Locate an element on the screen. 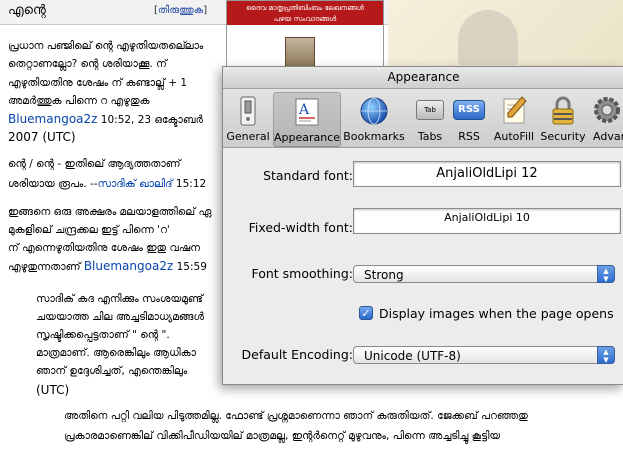 This screenshot has width=623, height=449. user-link: സാദിക് ഖാലിദ് is located at coordinates (135, 184).